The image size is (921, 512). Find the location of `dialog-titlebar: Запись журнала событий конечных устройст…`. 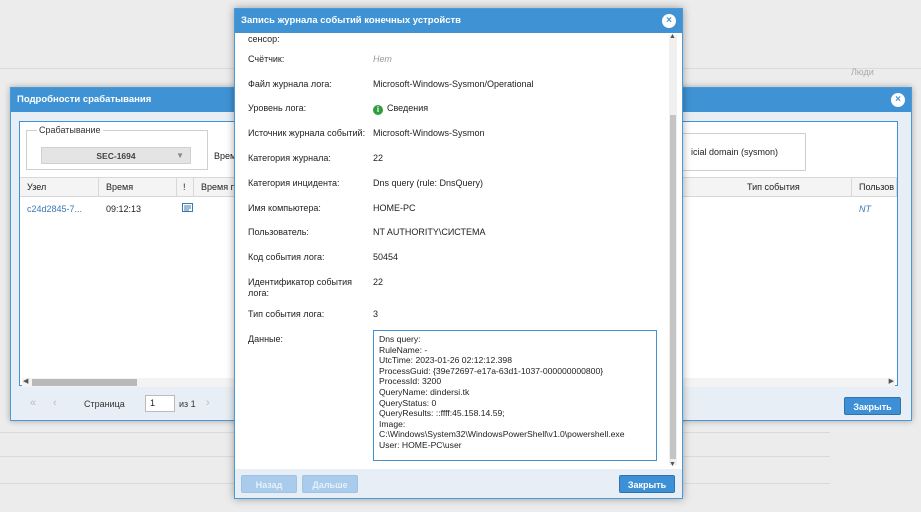

dialog-titlebar: Запись журнала событий конечных устройст… is located at coordinates (458, 21).